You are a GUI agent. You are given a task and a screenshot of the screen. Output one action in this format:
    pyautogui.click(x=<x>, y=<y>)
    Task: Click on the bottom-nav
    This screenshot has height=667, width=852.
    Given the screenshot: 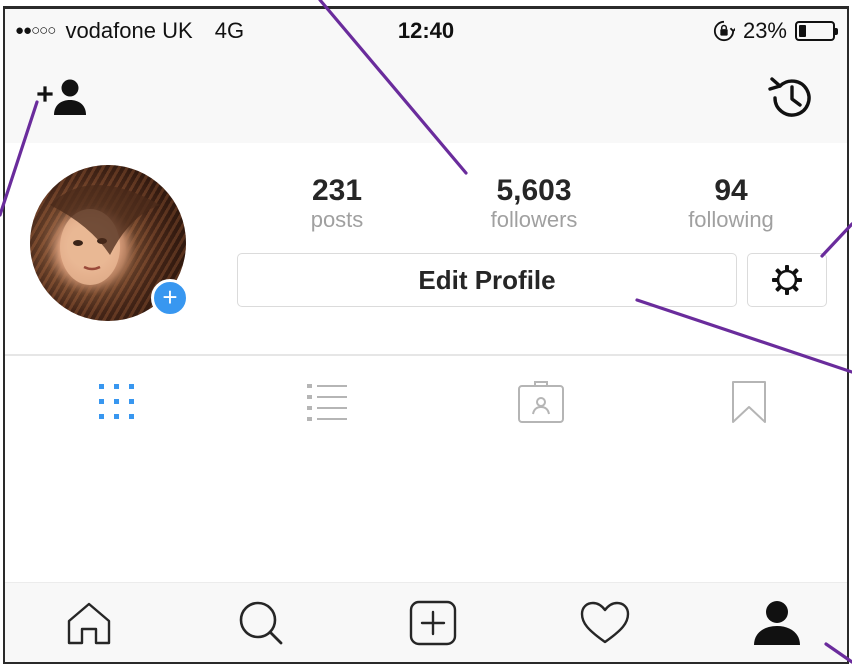 What is the action you would take?
    pyautogui.click(x=426, y=622)
    